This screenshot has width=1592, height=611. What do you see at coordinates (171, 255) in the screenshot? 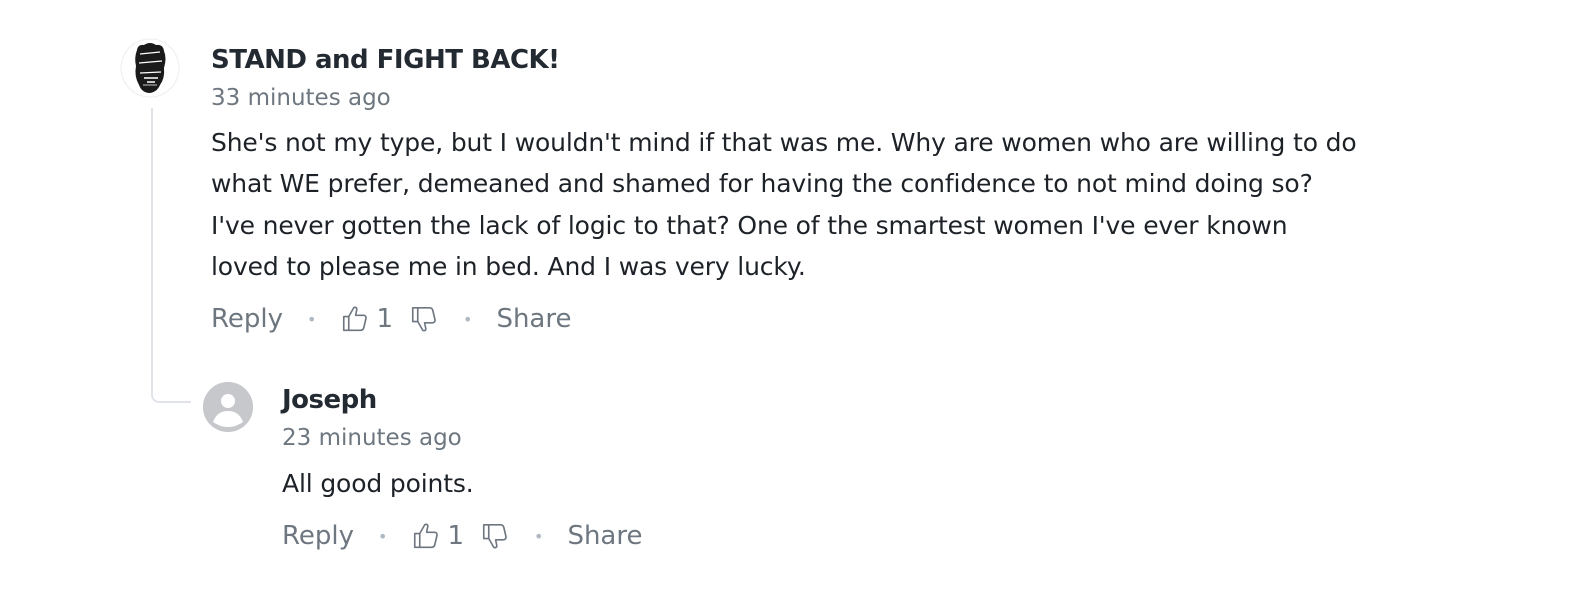
I see `thread-connector-line` at bounding box center [171, 255].